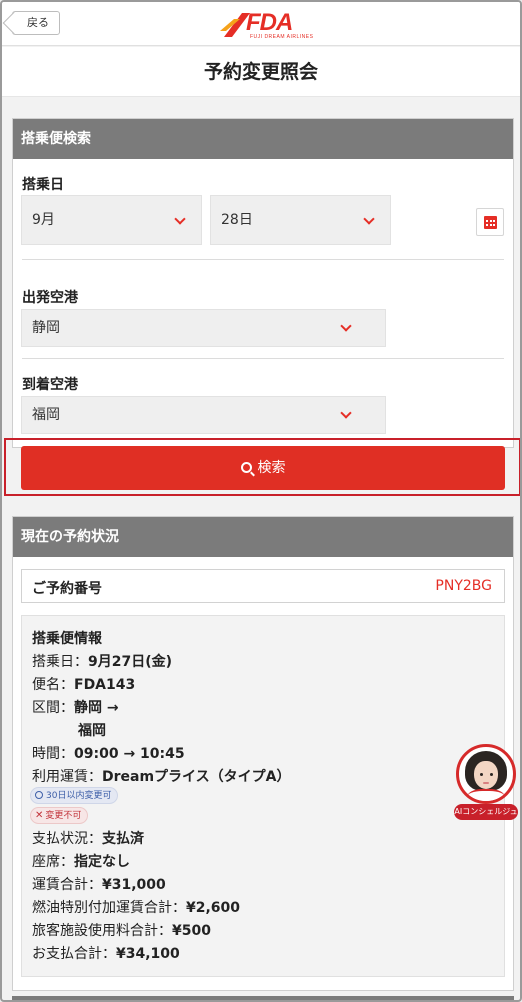 The width and height of the screenshot is (522, 1002). I want to click on departure-airport-label: 出発空港, so click(50, 298).